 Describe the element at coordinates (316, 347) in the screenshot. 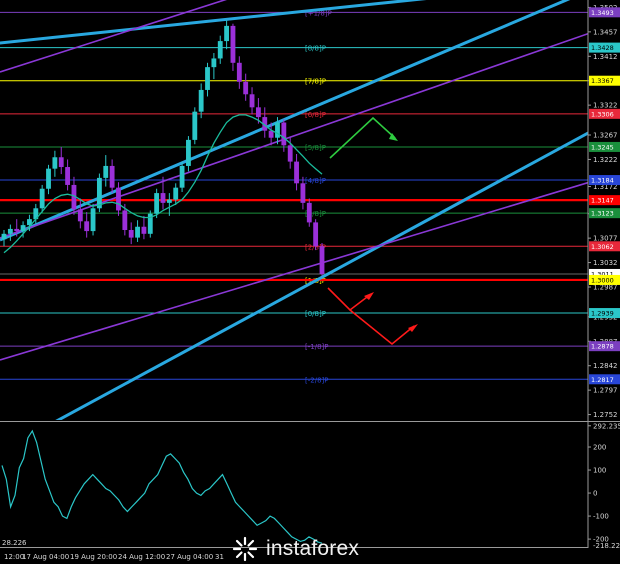

I see `murrey-level-label: [-1/8]P` at that location.